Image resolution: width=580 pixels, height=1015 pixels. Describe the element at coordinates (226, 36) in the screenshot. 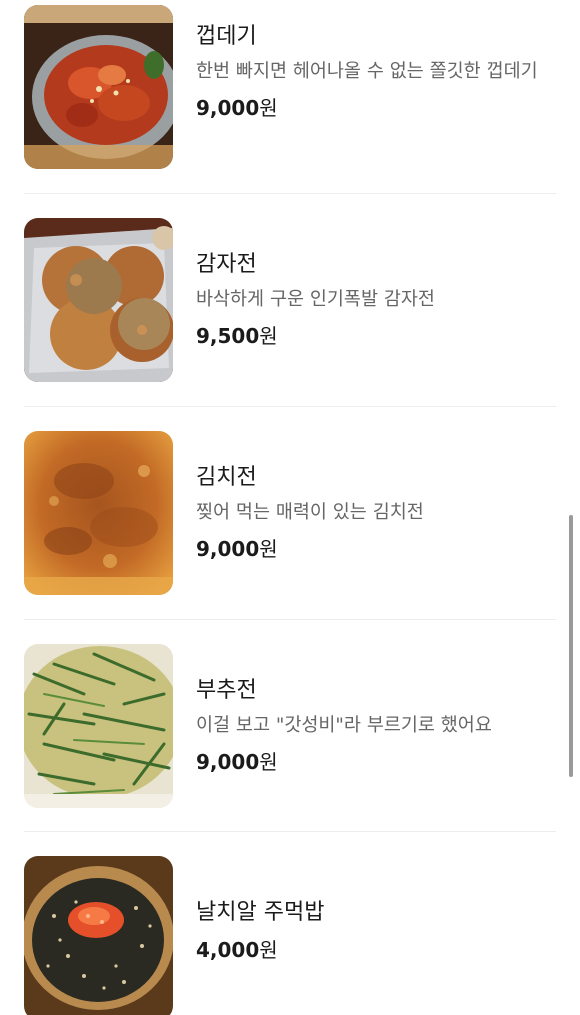

I see `menu-item-name: 껍데기` at that location.